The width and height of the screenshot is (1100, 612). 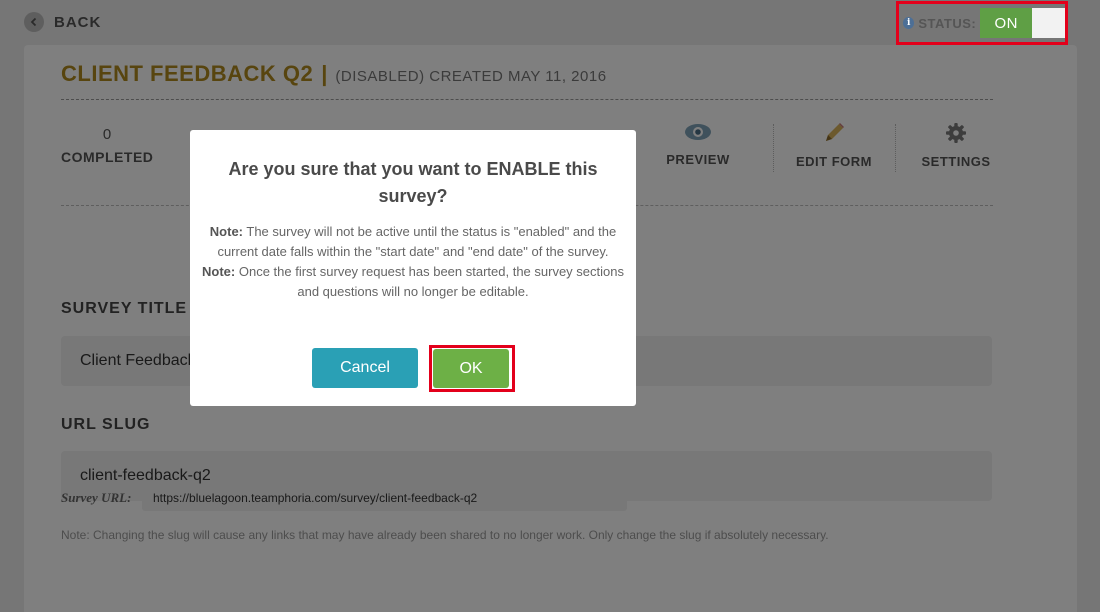 I want to click on ok-highlight: OK, so click(x=472, y=368).